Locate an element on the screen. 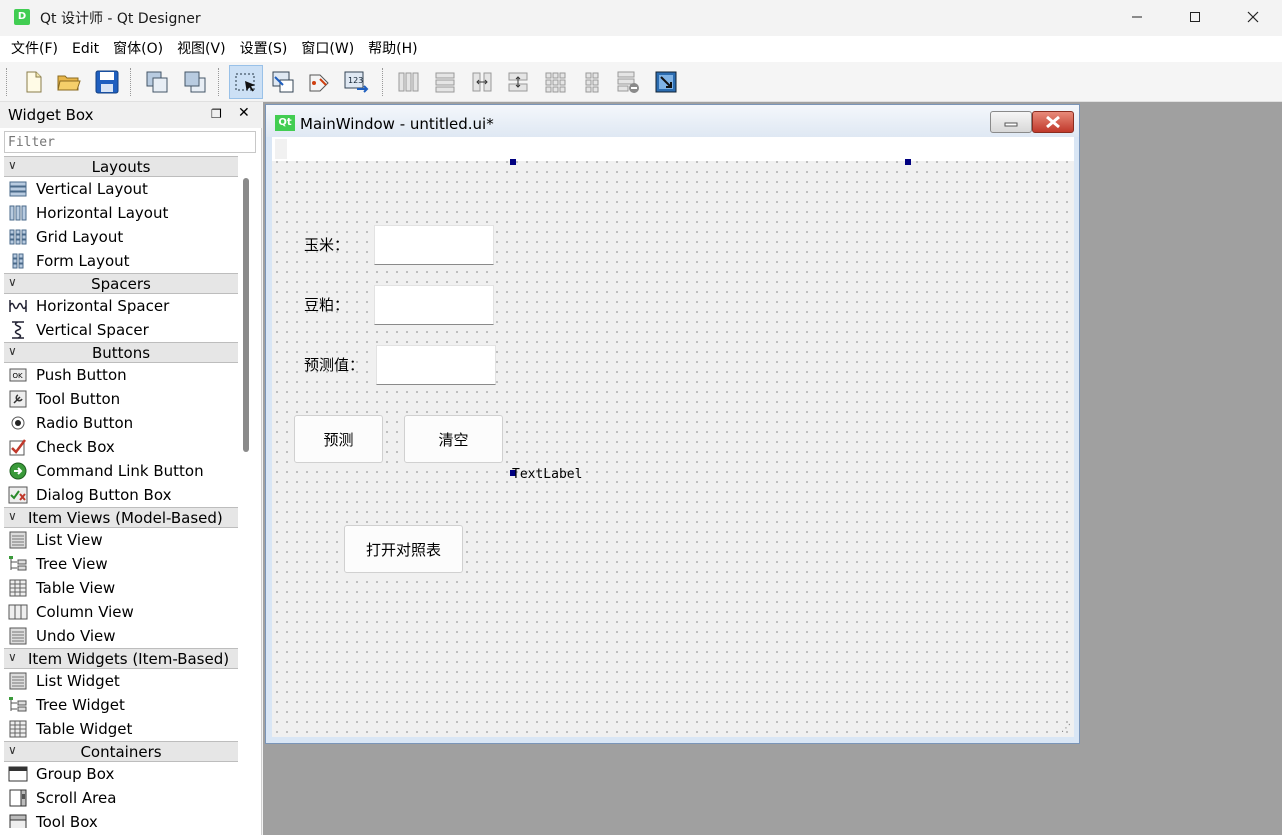 This screenshot has height=835, width=1282. category-label: Item Views (Model-Based) is located at coordinates (125, 517).